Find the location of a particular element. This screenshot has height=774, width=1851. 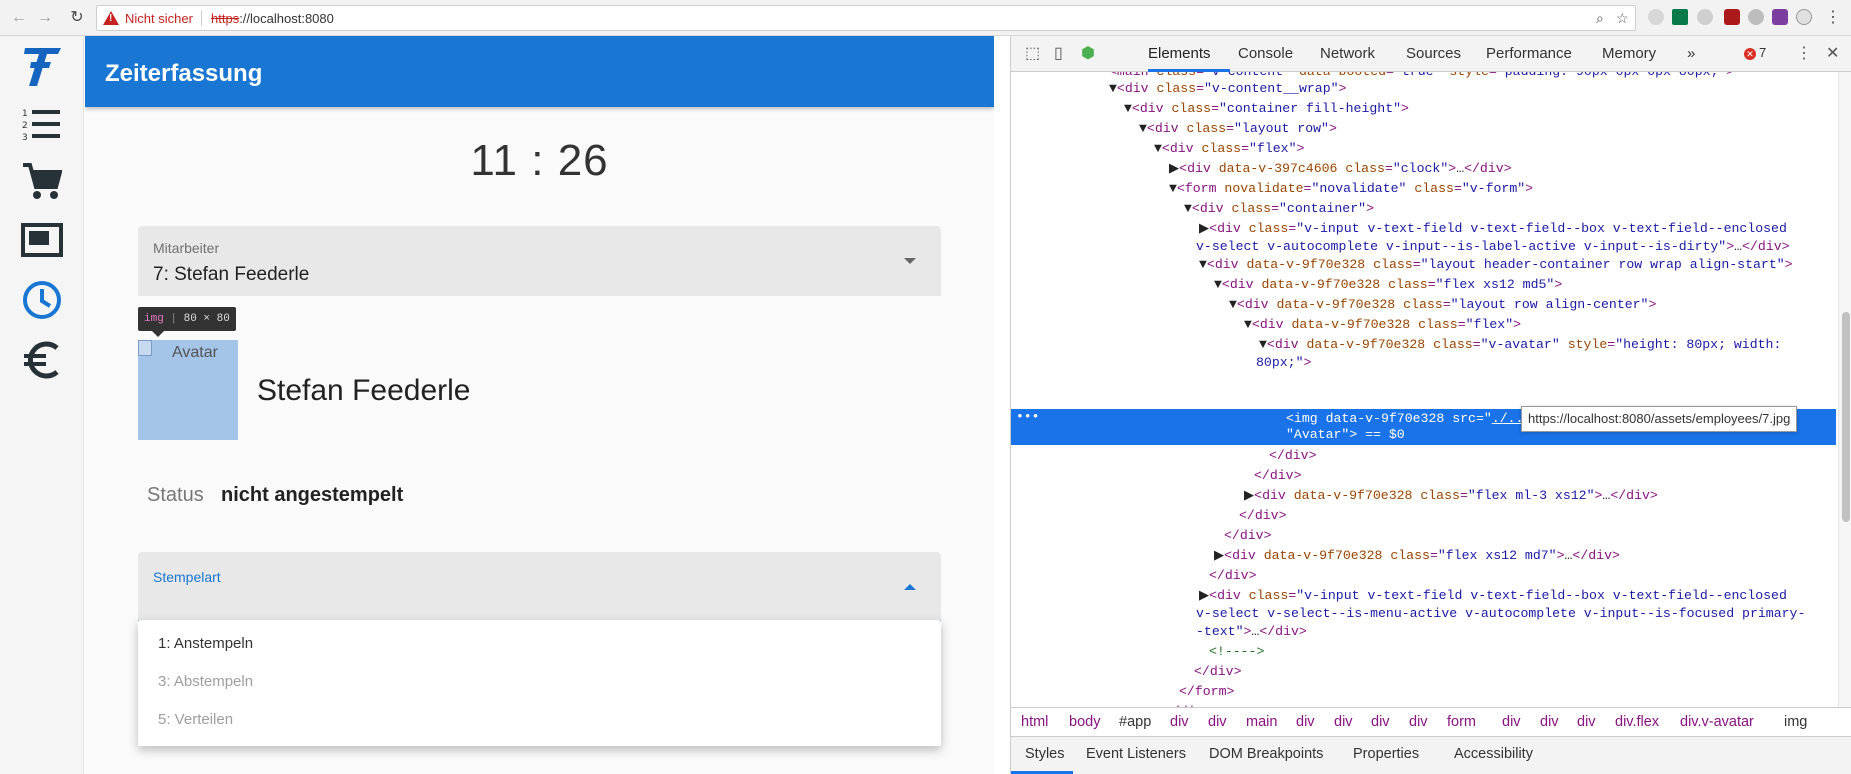

dom-node: ▼<div class="layout row"> is located at coordinates (1238, 129).